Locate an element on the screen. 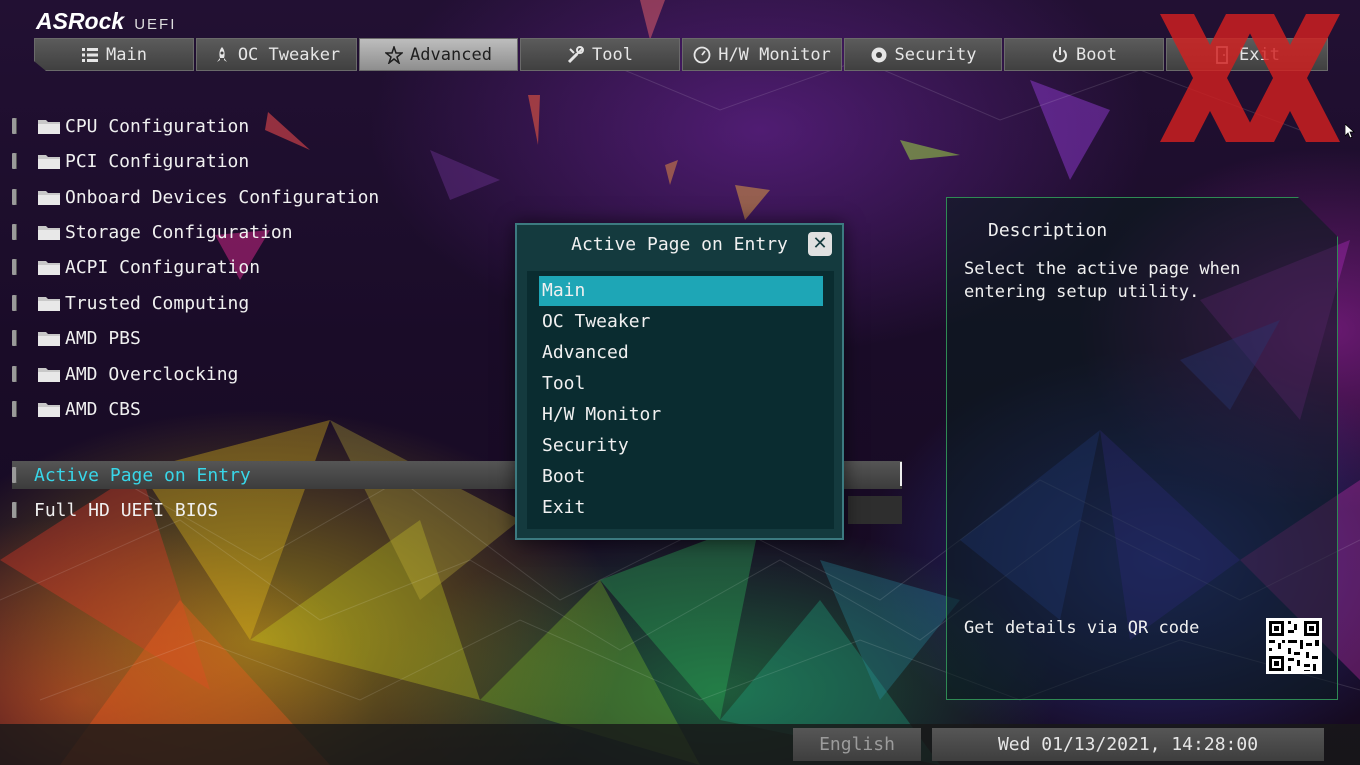 The image size is (1360, 765). menu-item-amd-cbs: AMD CBS is located at coordinates (76, 409).